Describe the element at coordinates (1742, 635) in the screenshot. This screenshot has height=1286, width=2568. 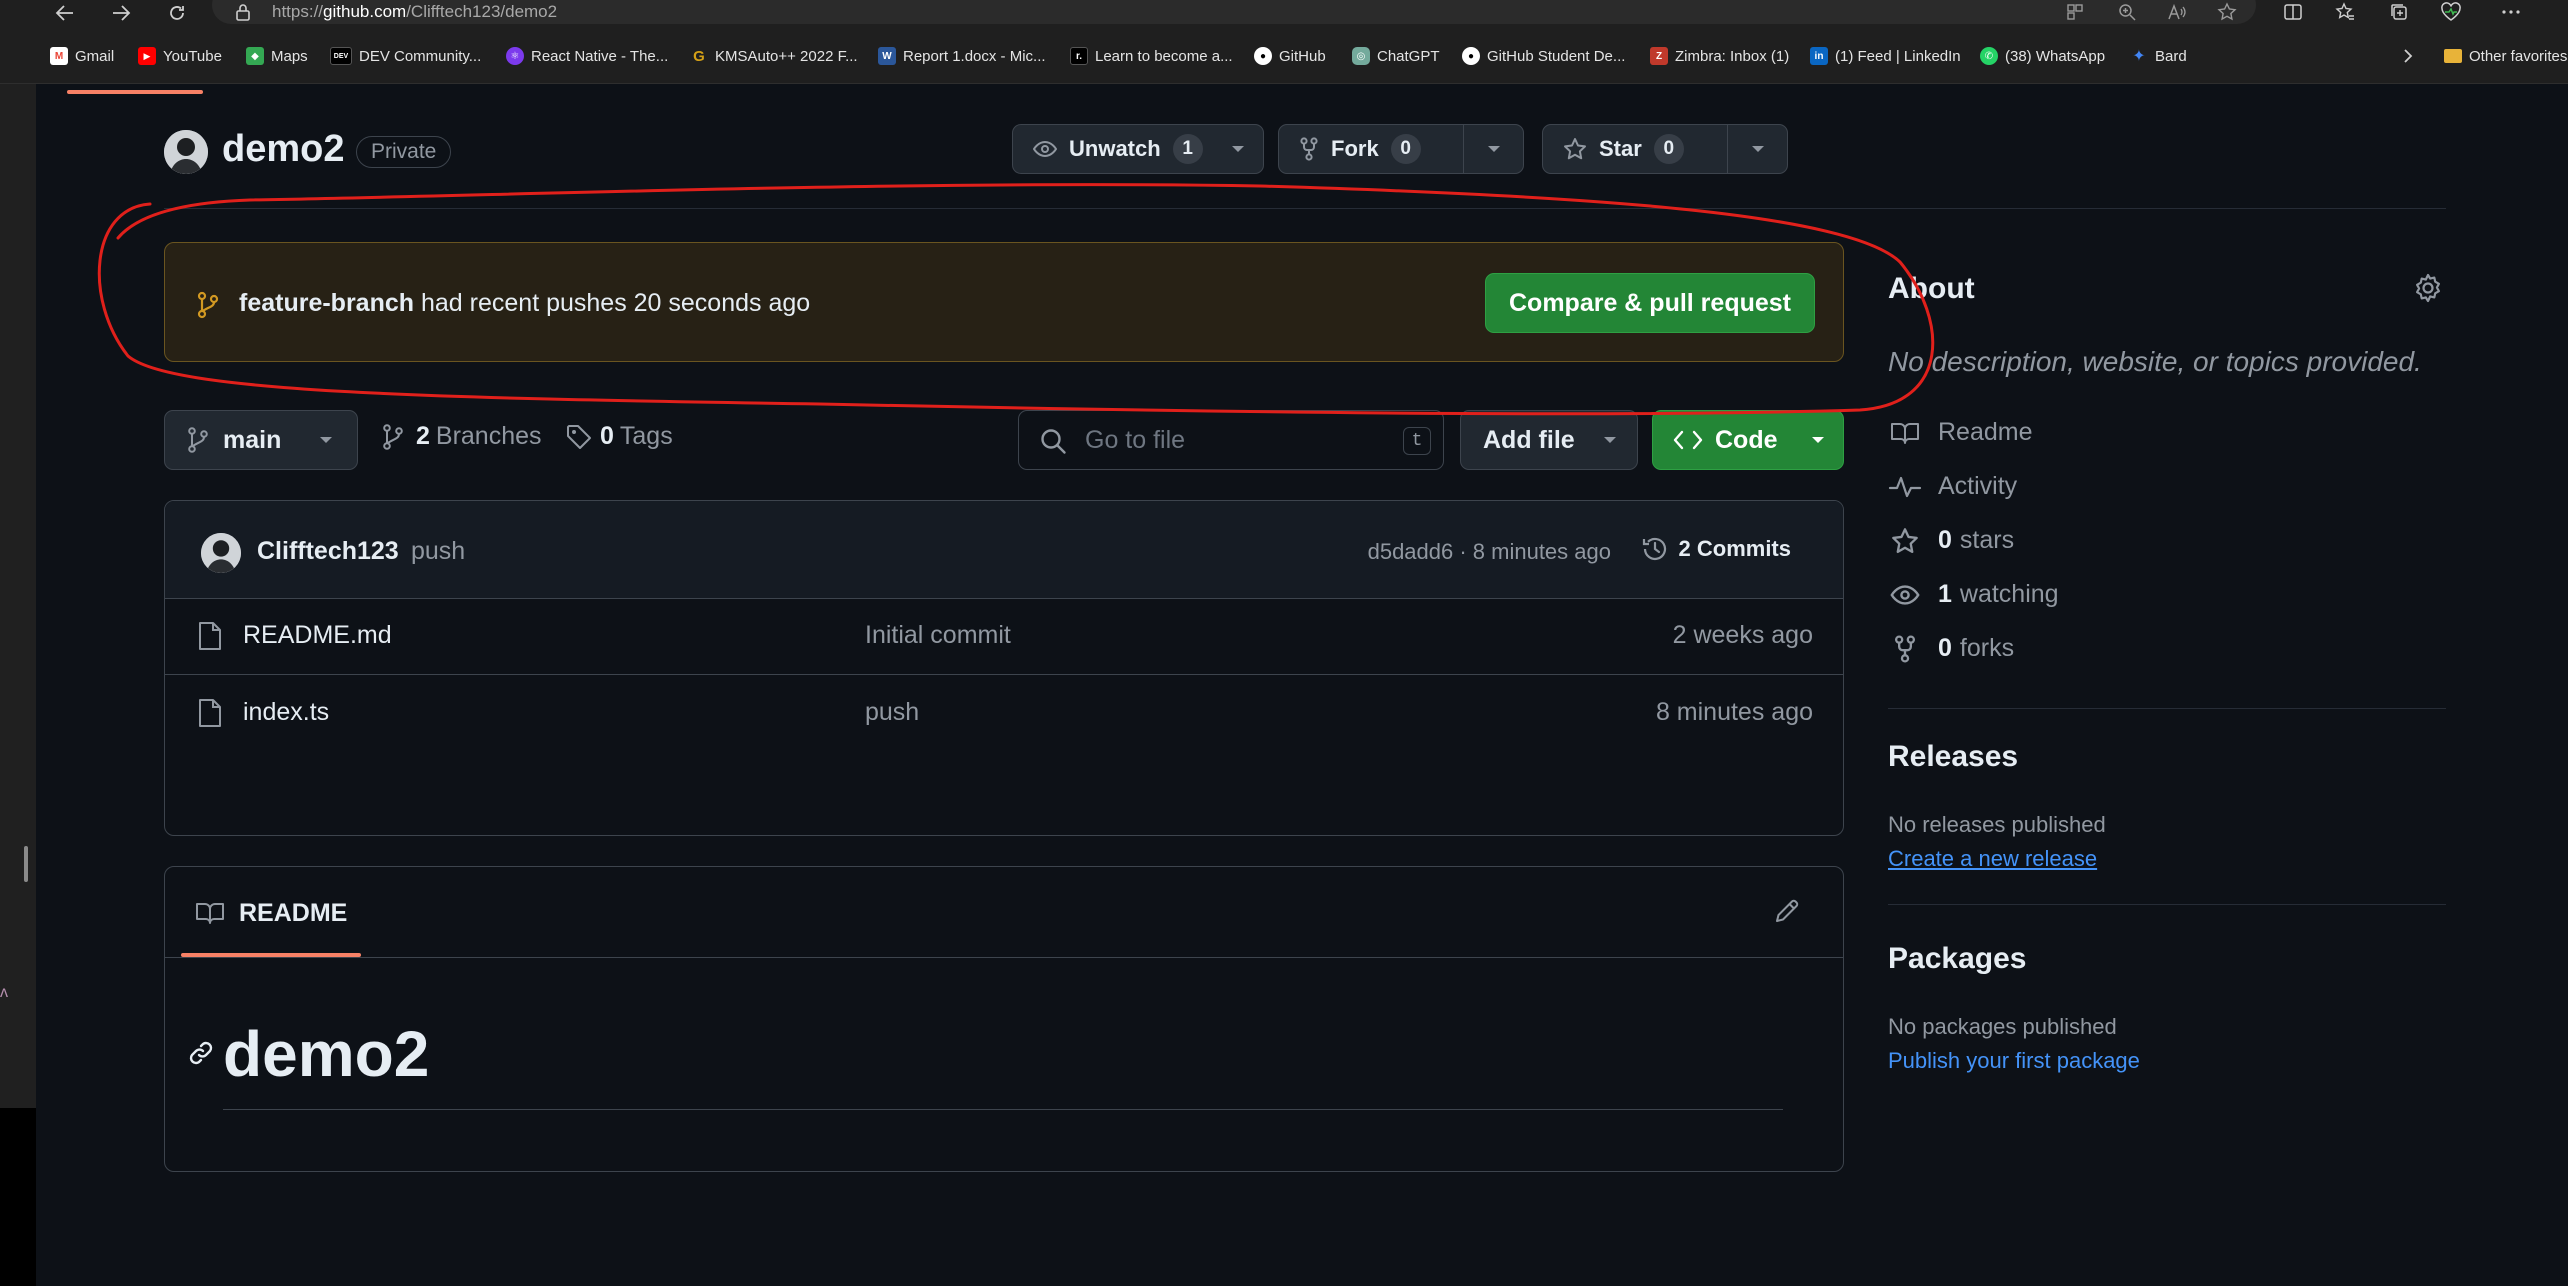
I see `file-updated-time: 2 weeks ago` at that location.